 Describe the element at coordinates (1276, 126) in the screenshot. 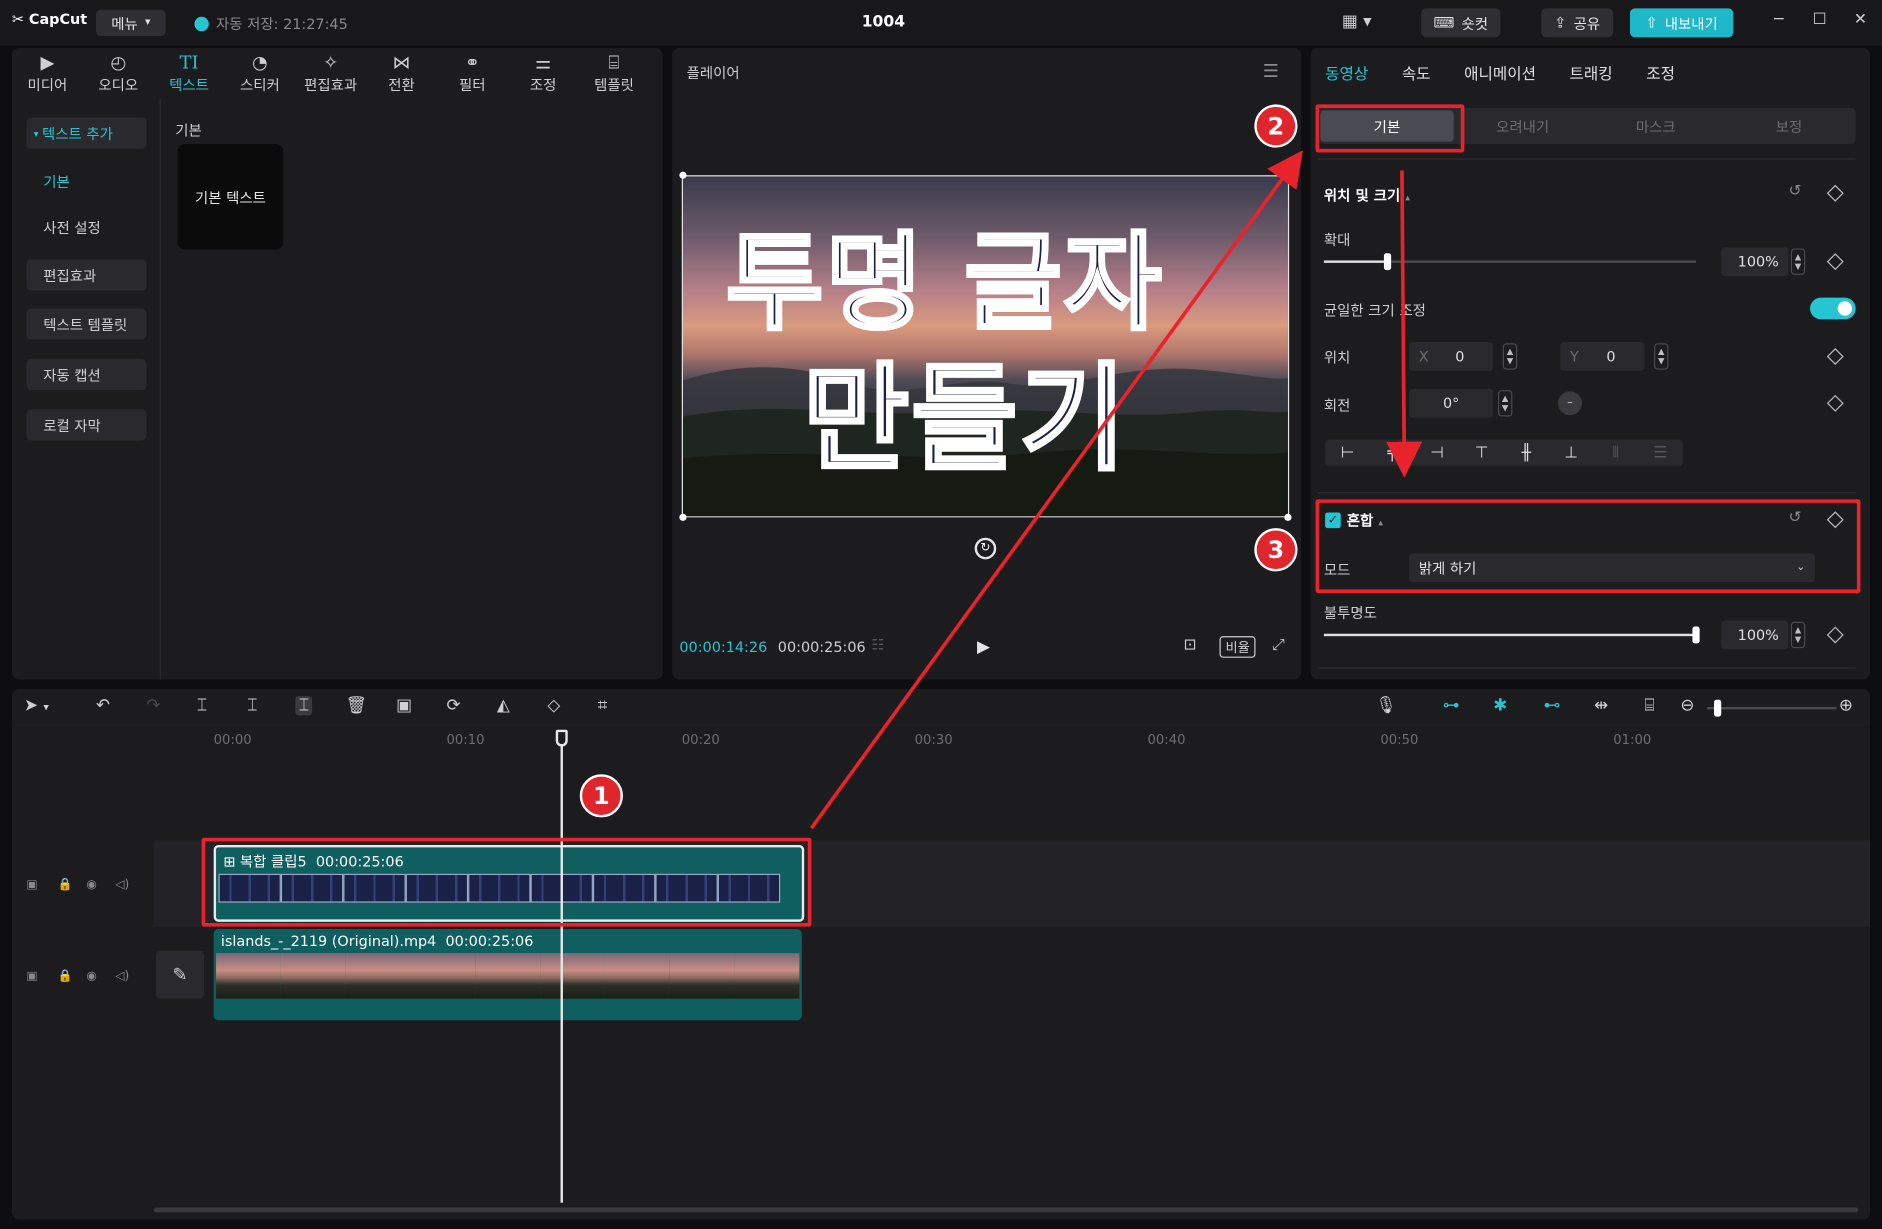

I see `step-badge-2: 2` at that location.